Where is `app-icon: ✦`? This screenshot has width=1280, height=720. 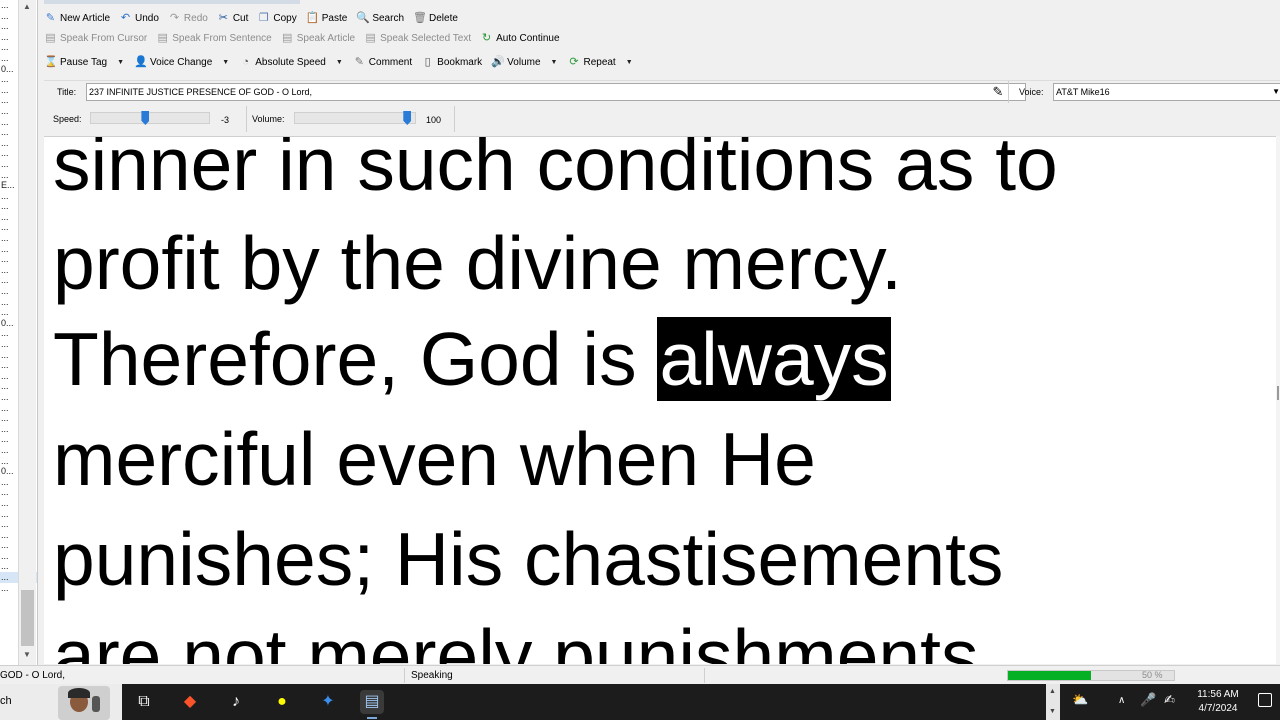 app-icon: ✦ is located at coordinates (328, 702).